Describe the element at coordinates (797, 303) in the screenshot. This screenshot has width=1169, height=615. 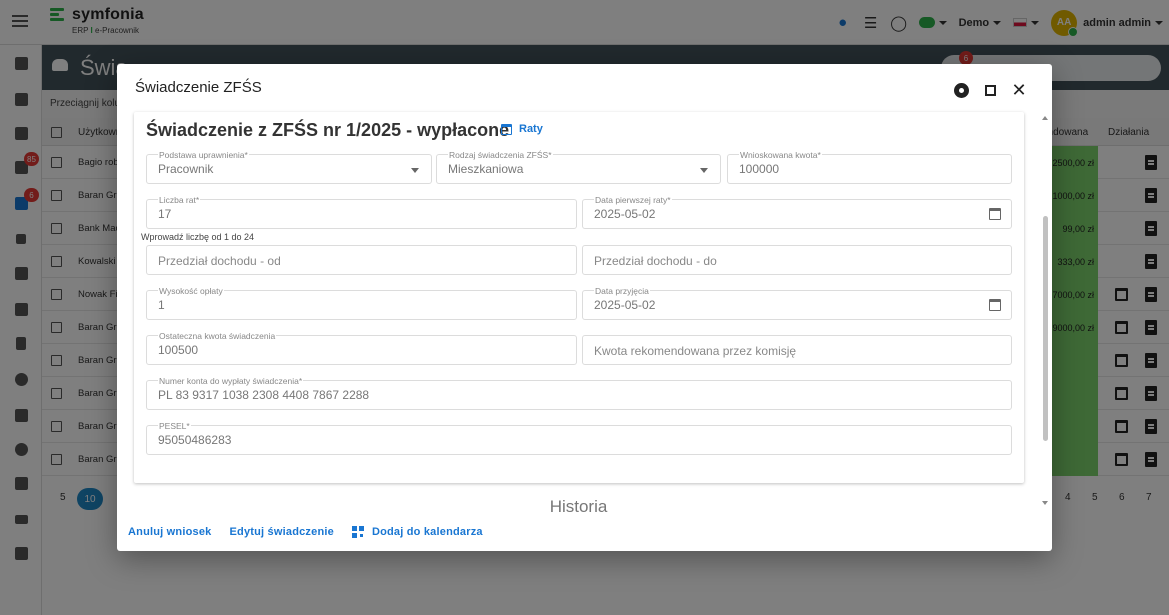
I see `data-przyjecia-input: Data przyjęcia 2025-05-02` at that location.